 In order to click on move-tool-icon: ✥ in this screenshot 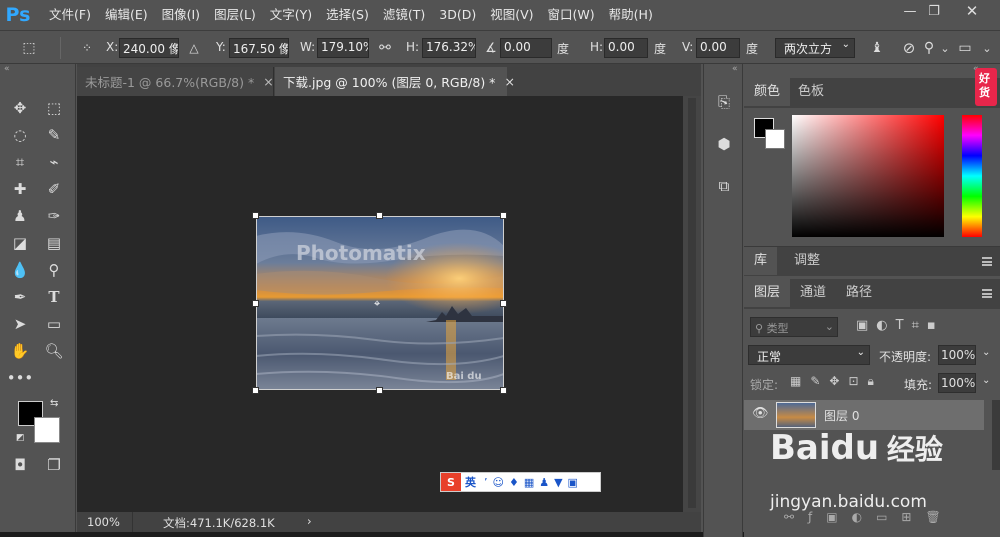, I will do `click(20, 108)`.